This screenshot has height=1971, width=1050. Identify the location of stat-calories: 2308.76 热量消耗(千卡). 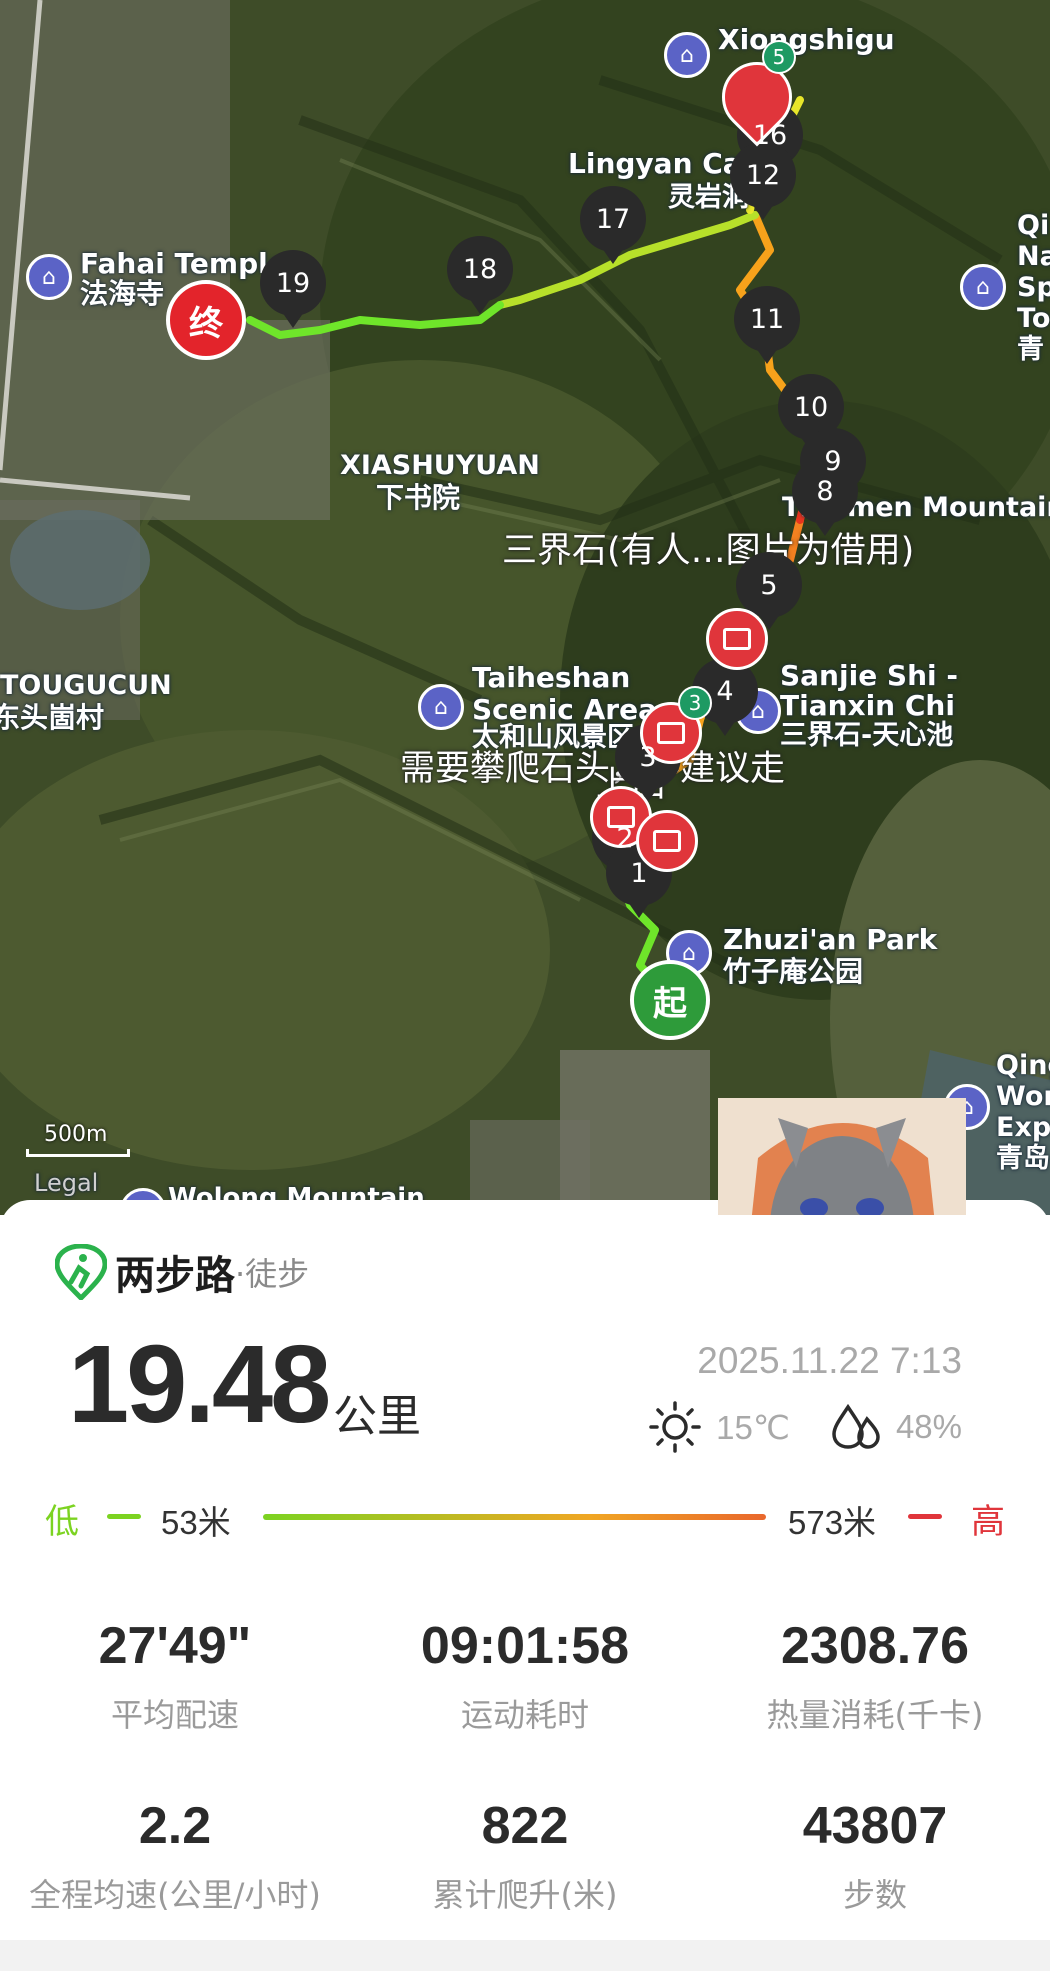
(875, 1675).